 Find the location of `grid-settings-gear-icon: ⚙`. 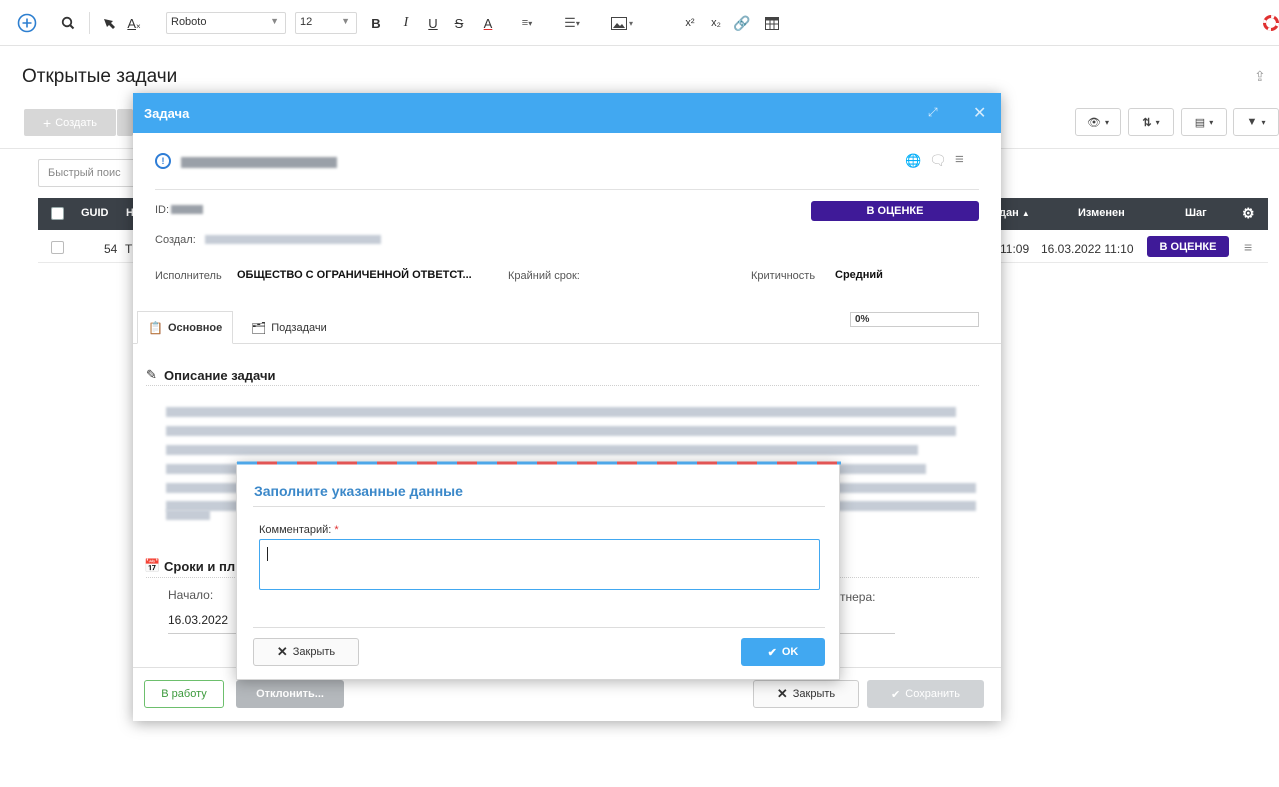

grid-settings-gear-icon: ⚙ is located at coordinates (1248, 213).